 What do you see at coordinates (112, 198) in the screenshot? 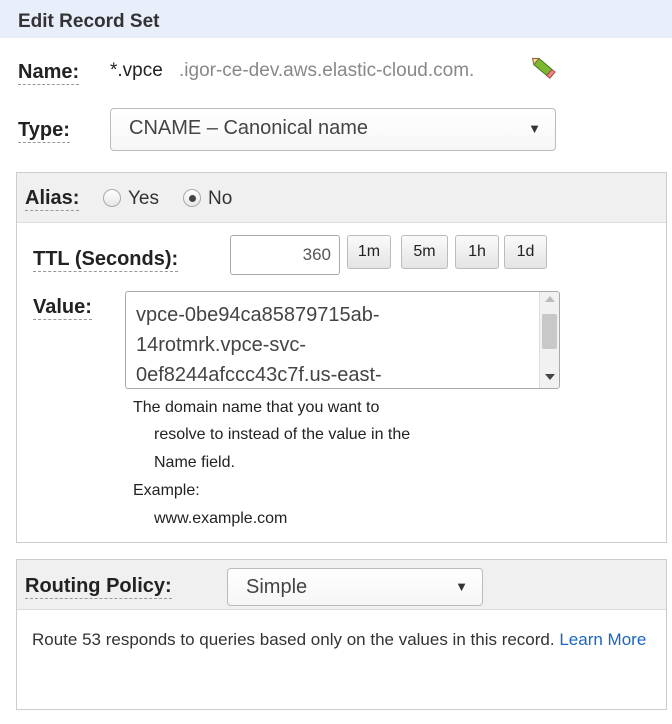
I see `alias-yes-radio` at bounding box center [112, 198].